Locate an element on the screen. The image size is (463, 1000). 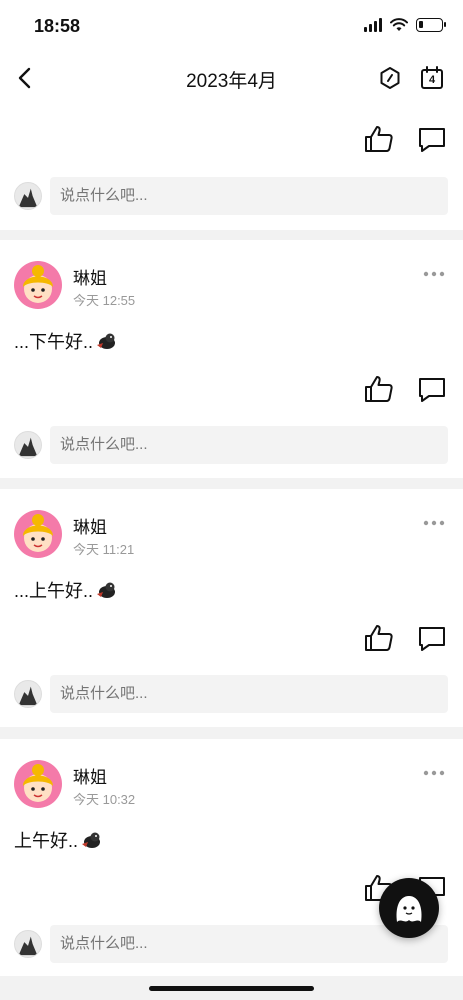
post-text: ...上午好.. is located at coordinates (65, 590).